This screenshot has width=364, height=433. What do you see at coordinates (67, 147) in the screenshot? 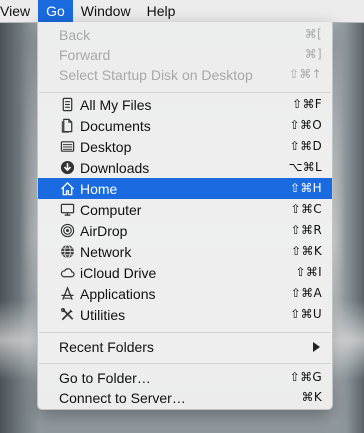
I see `desktop-icon` at bounding box center [67, 147].